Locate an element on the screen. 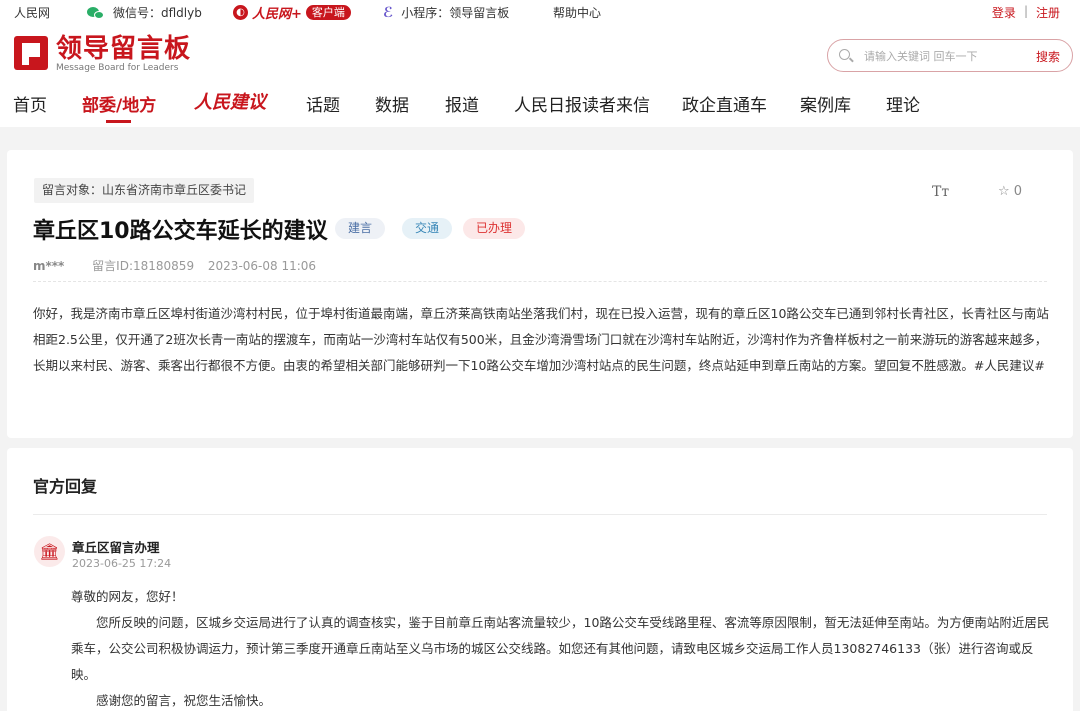 The width and height of the screenshot is (1080, 711). rmw-logo-icon: ◐ is located at coordinates (240, 12).